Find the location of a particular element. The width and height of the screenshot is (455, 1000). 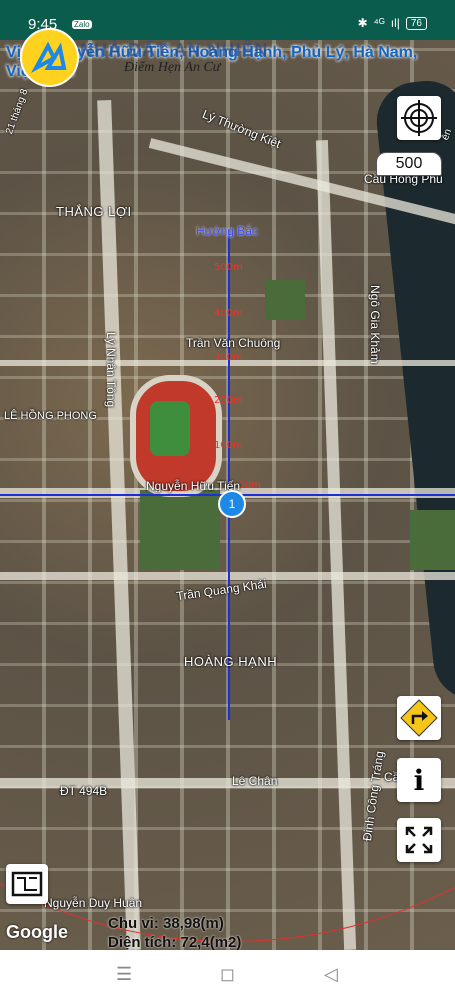

measurement-stats: Chu vi: 38,98(m) Diện tích: 72,4(m2) is located at coordinates (174, 932).